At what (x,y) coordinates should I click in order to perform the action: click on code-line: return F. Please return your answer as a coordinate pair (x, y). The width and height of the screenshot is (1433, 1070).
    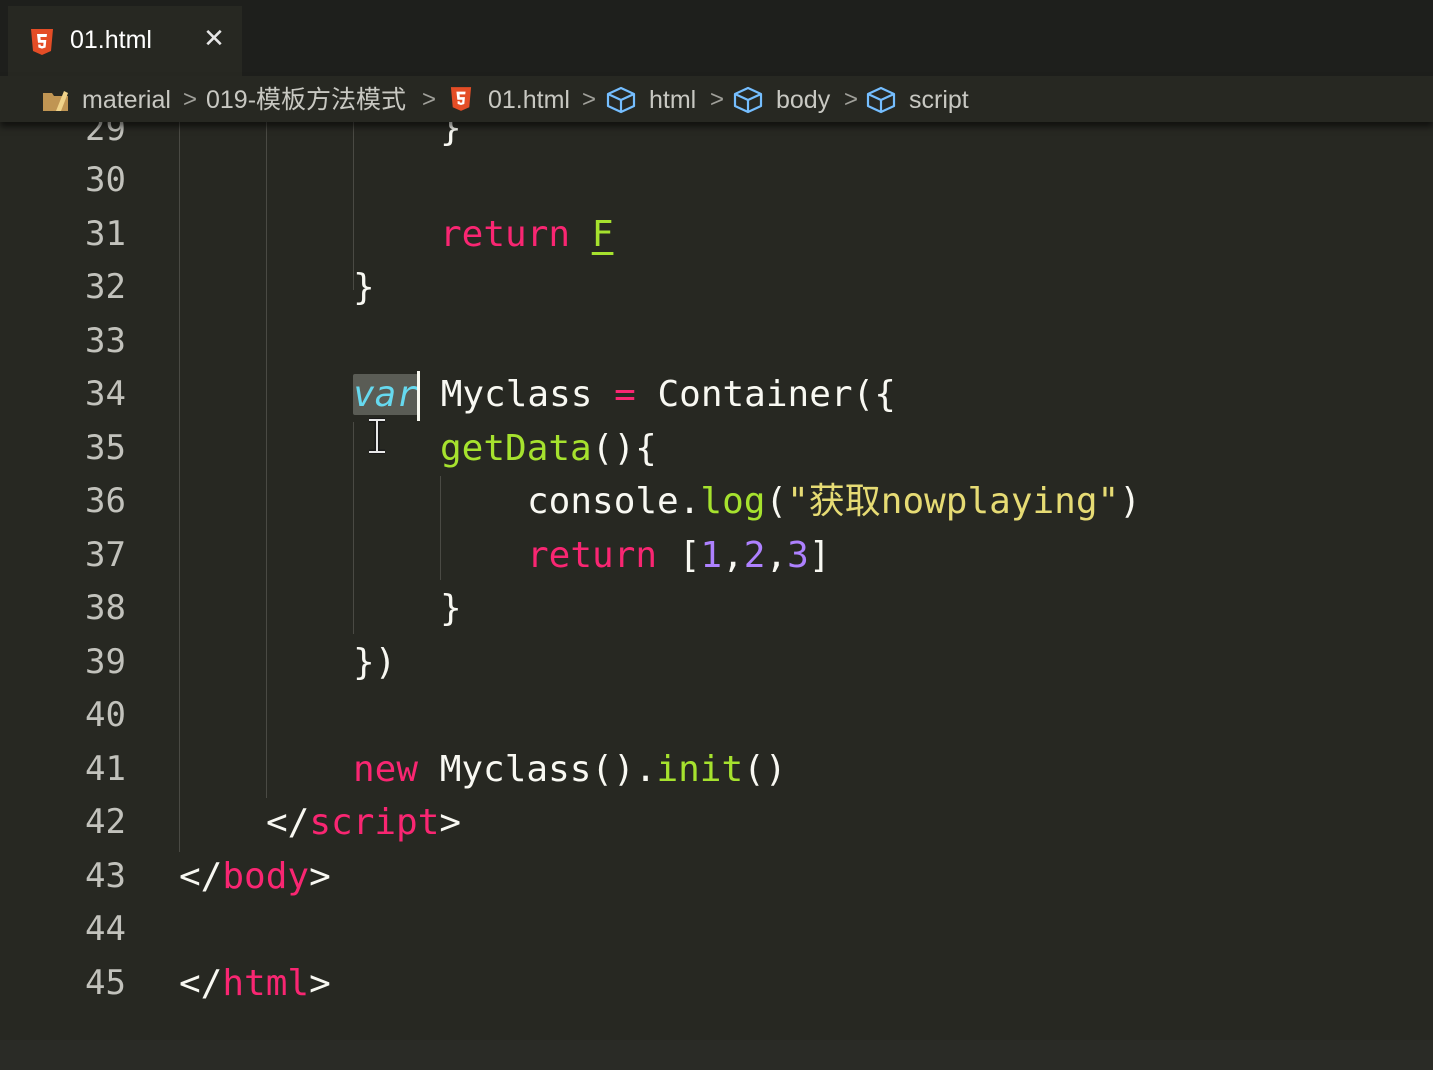
    Looking at the image, I should click on (527, 234).